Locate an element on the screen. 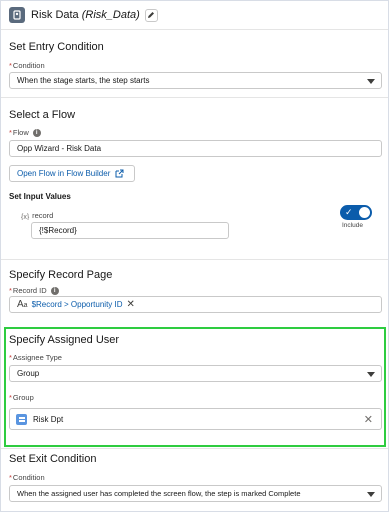 This screenshot has height=512, width=389. entry-condition-label-text: Condition is located at coordinates (28, 65).